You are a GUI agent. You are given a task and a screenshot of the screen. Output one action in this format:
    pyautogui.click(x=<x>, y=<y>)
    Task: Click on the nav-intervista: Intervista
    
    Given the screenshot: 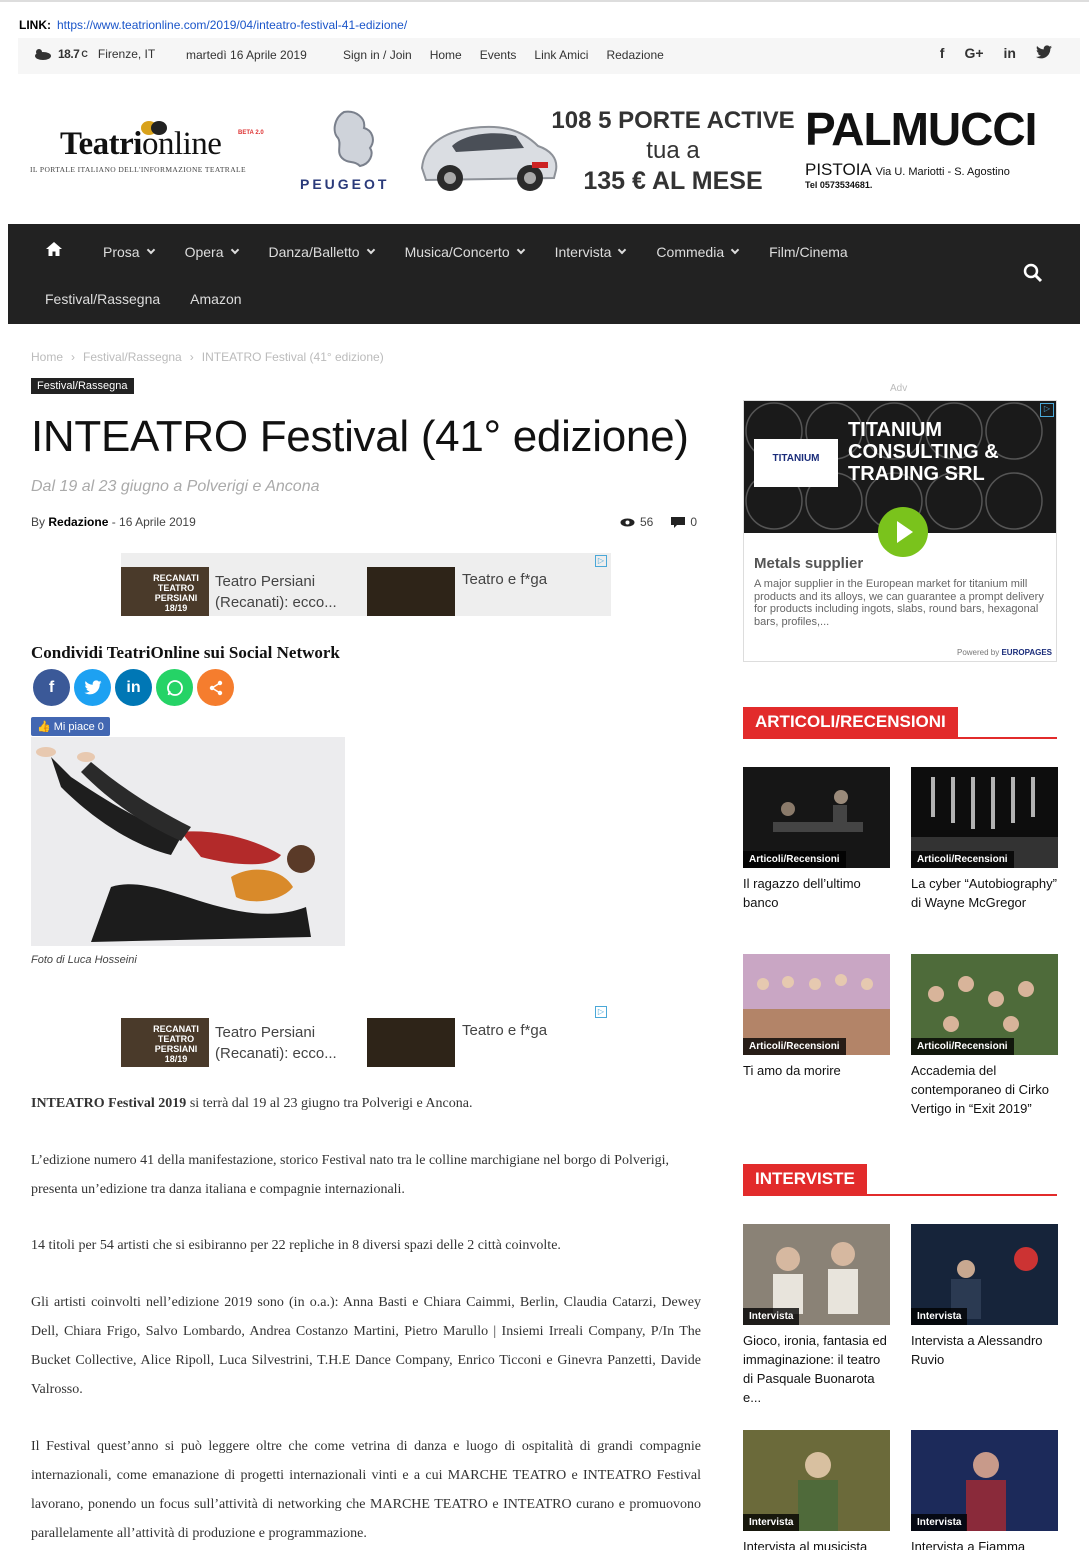 What is the action you would take?
    pyautogui.click(x=591, y=252)
    